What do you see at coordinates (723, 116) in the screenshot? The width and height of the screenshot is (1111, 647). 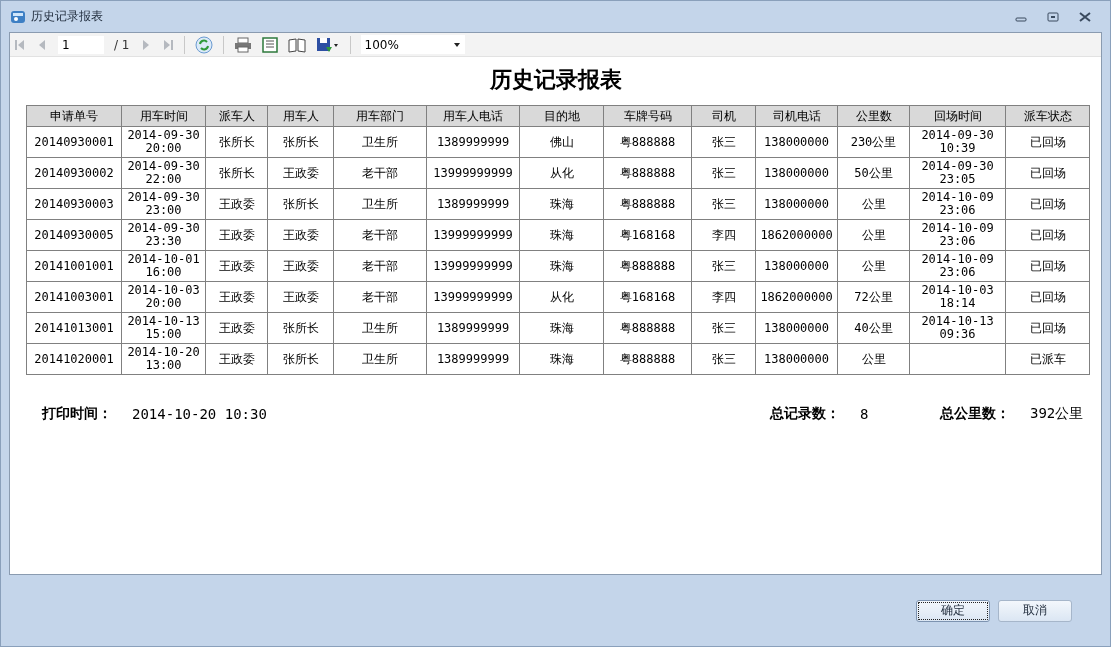 I see `column-header: 司机` at bounding box center [723, 116].